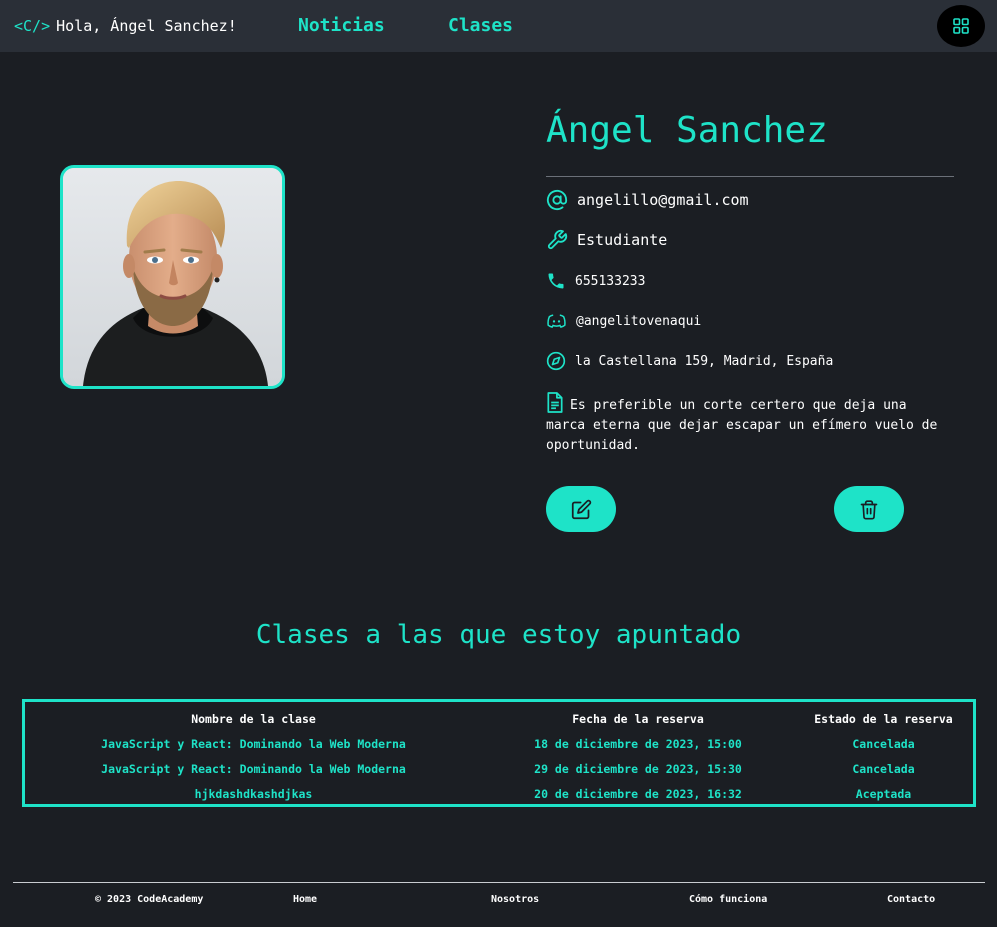 Image resolution: width=997 pixels, height=927 pixels. I want to click on column-header-class-name: Nombre de la clase, so click(253, 718).